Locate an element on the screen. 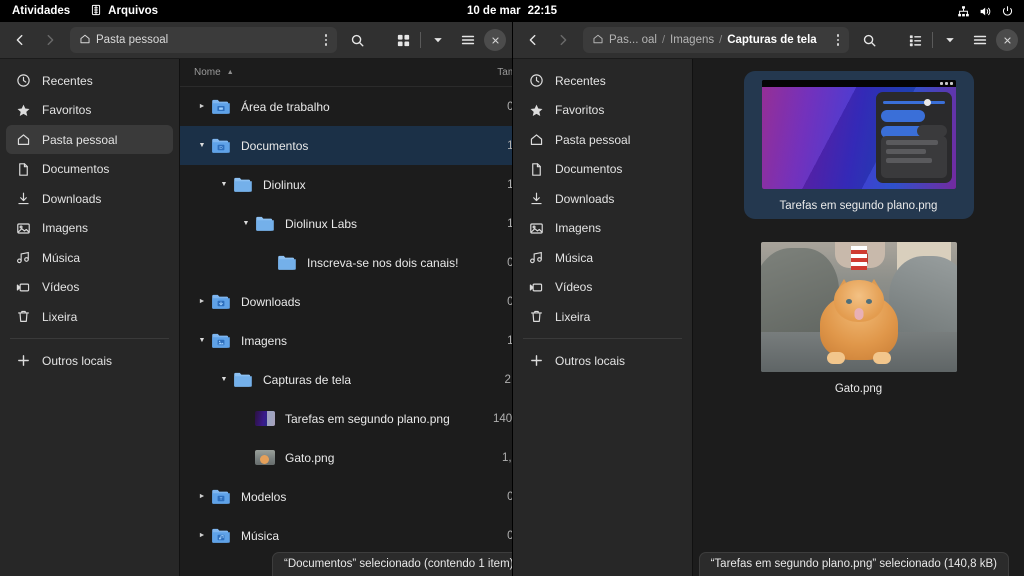 Image resolution: width=1024 pixels, height=576 pixels. sidebar-item-label: Imagens is located at coordinates (65, 228).